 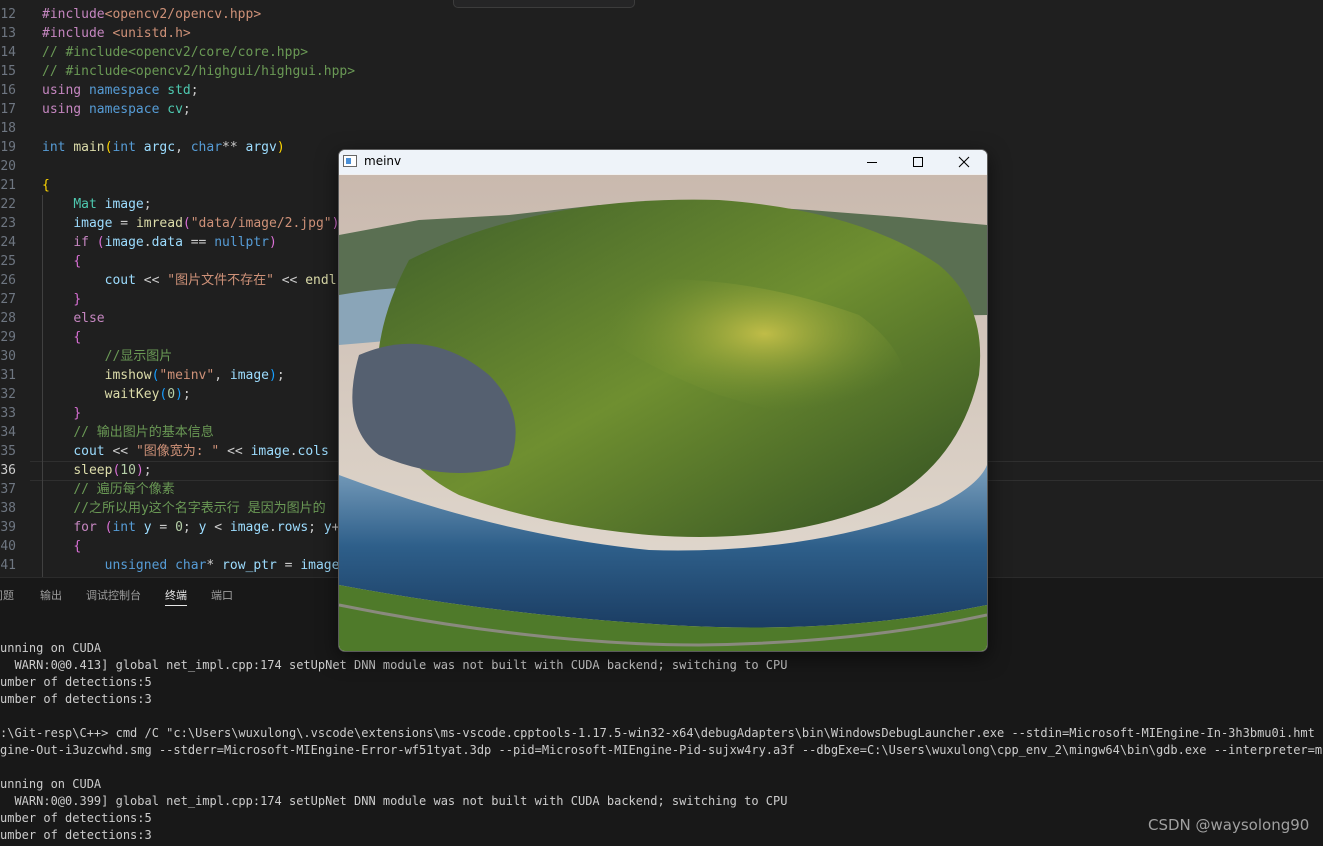 What do you see at coordinates (8, 147) in the screenshot?
I see `line-number: 19` at bounding box center [8, 147].